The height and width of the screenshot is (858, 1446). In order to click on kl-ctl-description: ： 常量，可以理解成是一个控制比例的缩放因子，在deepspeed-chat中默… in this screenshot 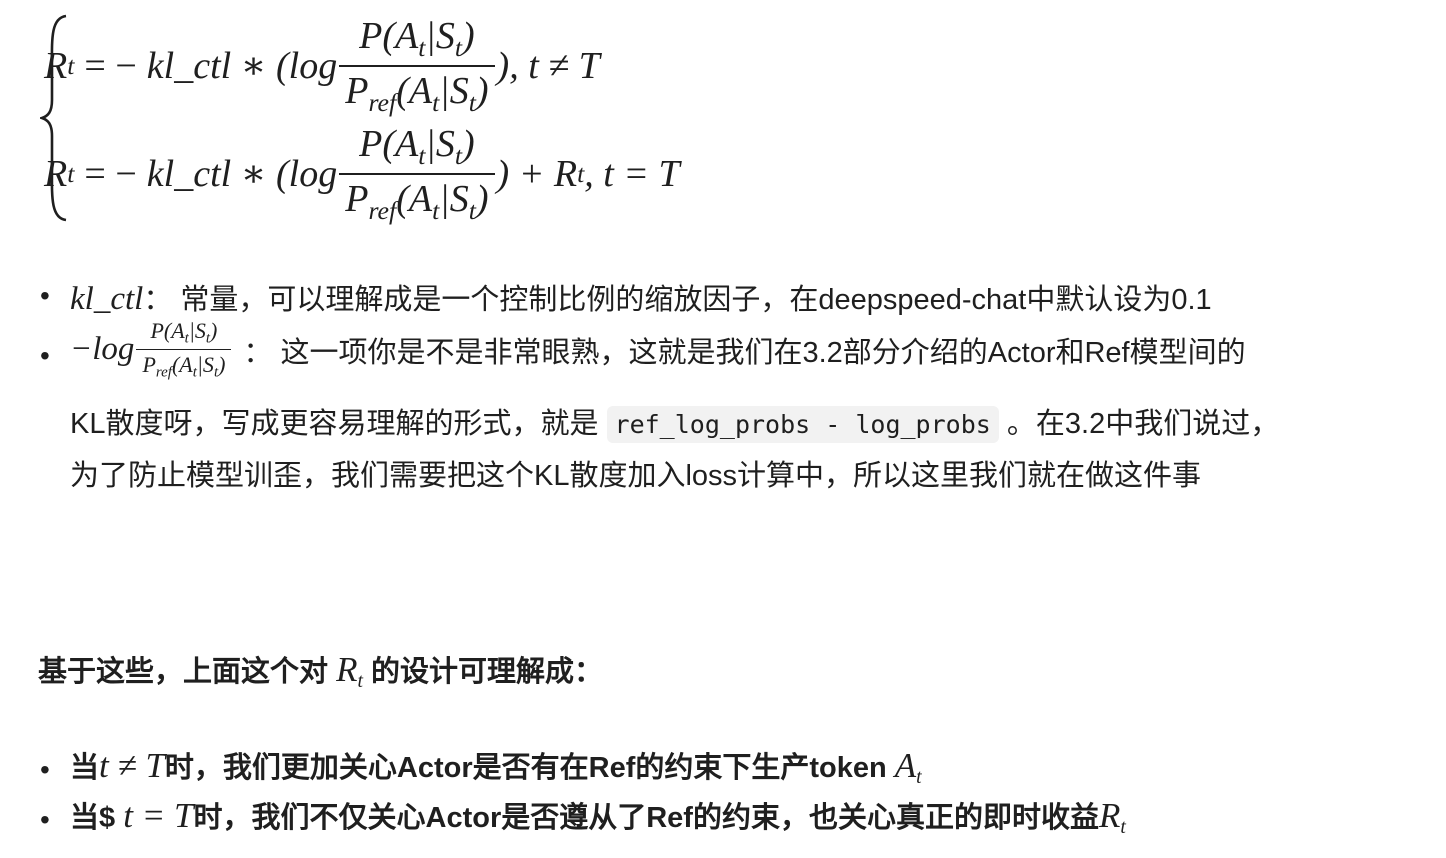, I will do `click(677, 300)`.